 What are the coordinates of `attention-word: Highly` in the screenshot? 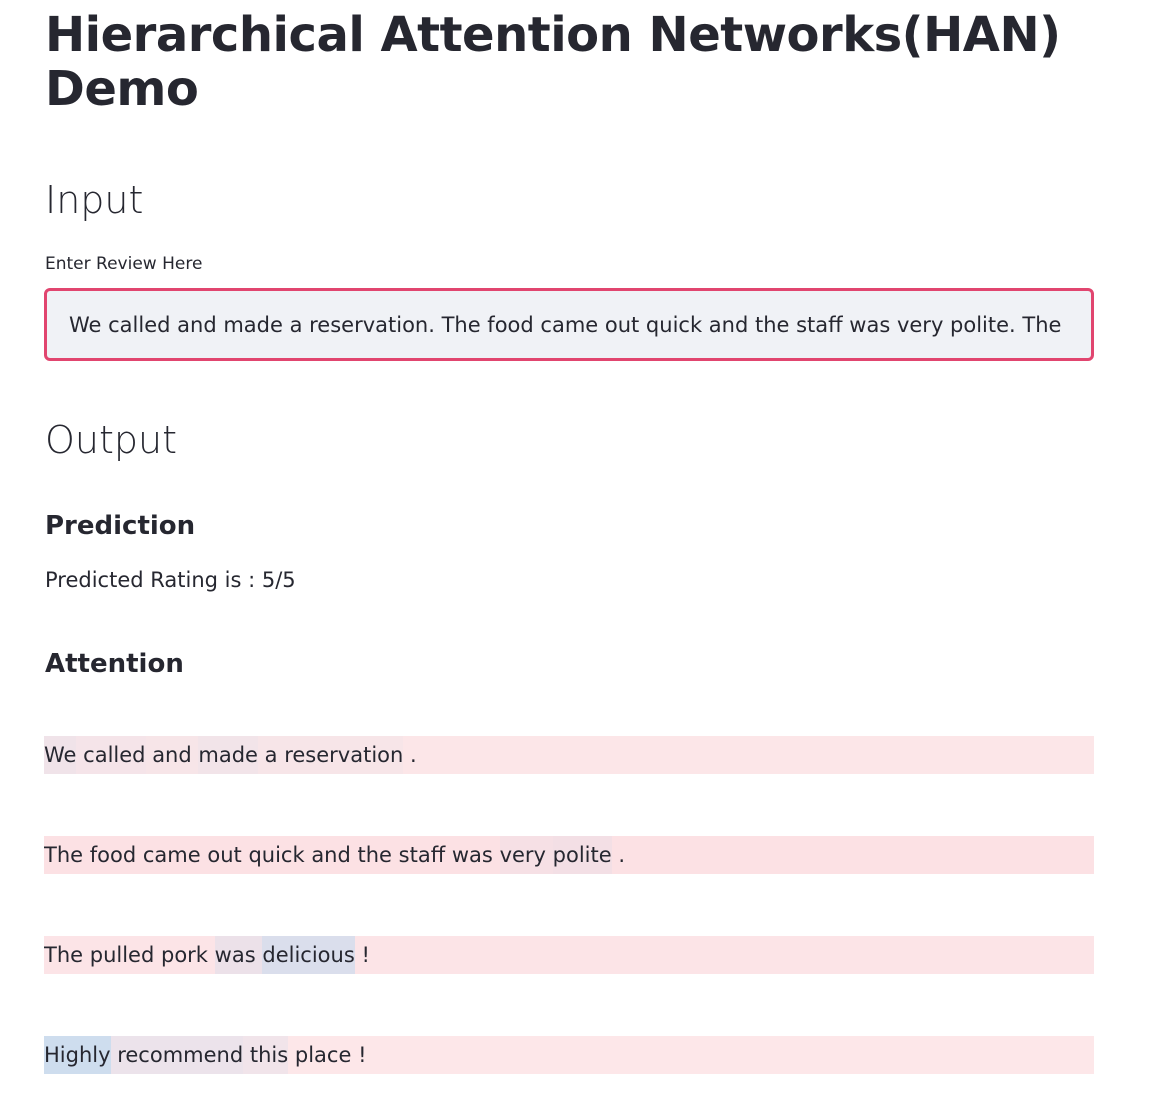 It's located at (77, 1055).